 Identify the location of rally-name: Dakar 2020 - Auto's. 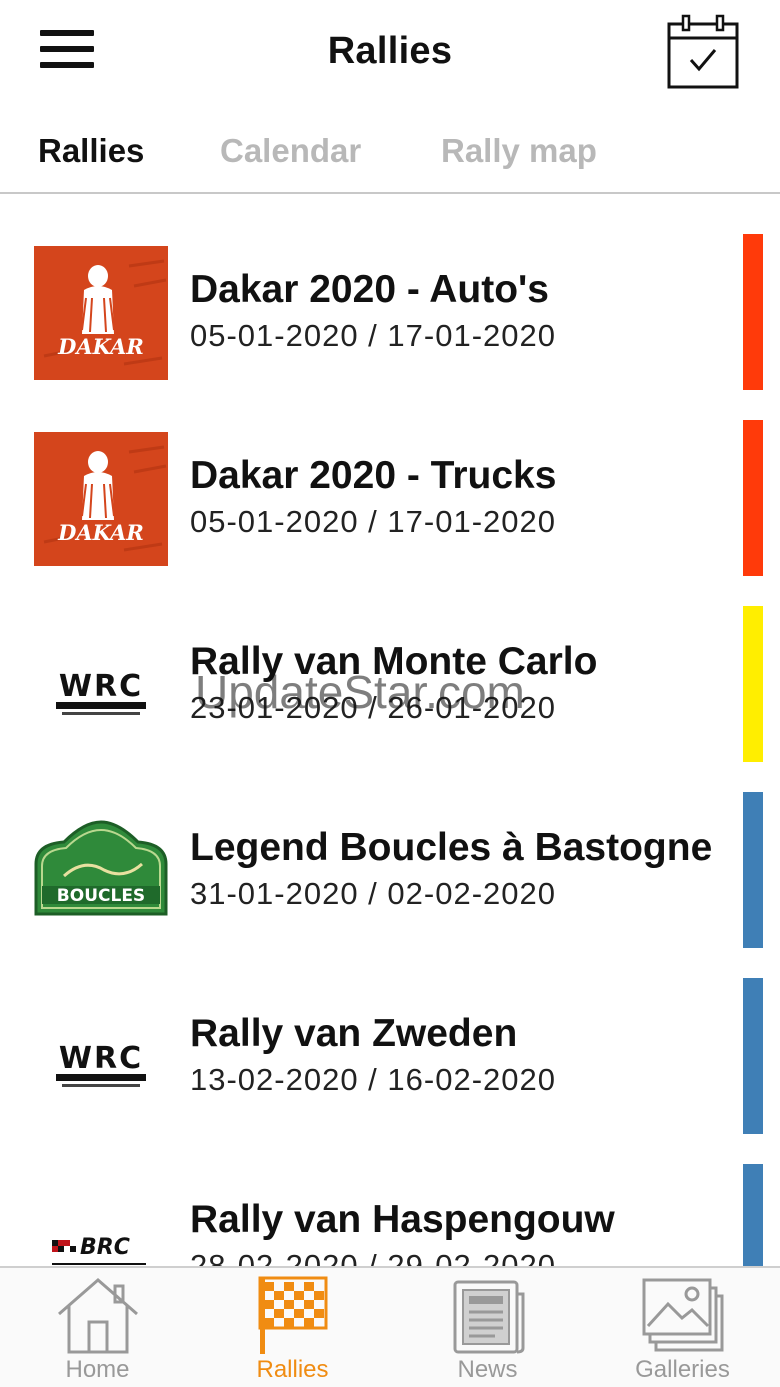
(369, 289).